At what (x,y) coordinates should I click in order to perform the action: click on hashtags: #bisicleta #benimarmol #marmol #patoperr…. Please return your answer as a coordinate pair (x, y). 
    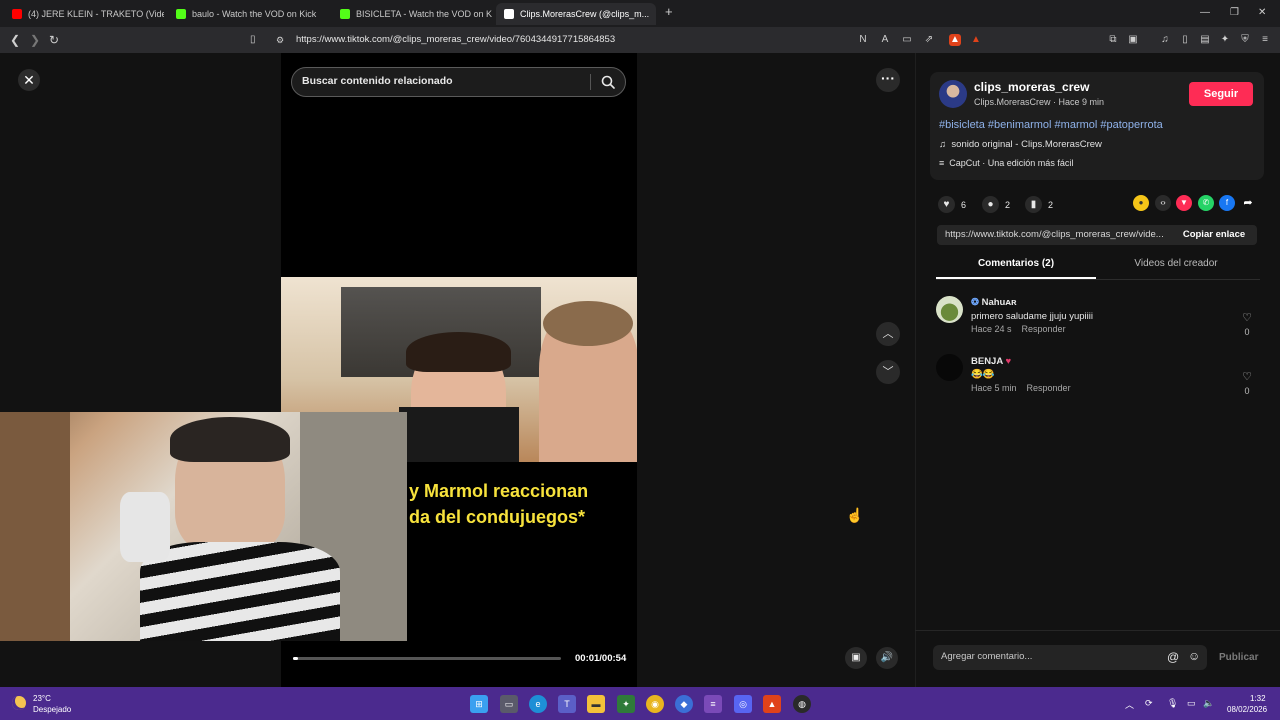
    Looking at the image, I should click on (1051, 125).